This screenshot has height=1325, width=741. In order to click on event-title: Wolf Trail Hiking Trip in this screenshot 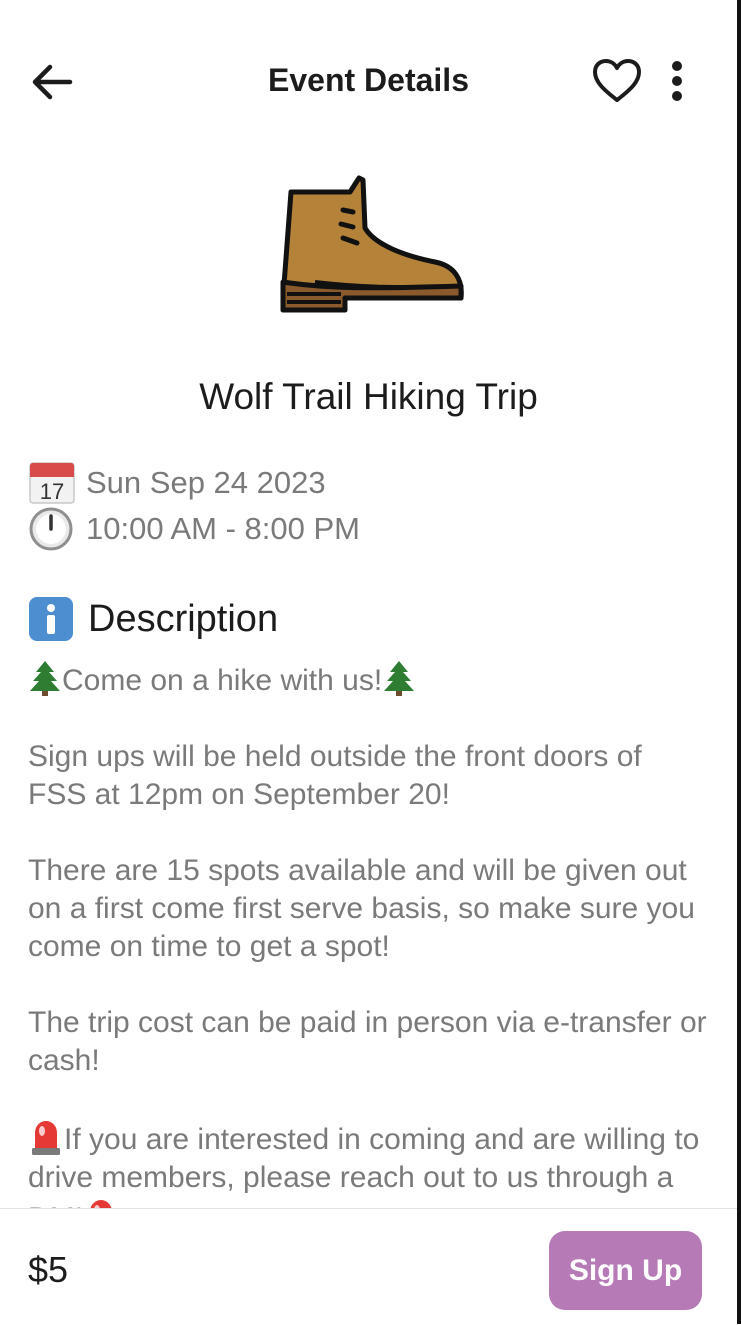, I will do `click(368, 396)`.